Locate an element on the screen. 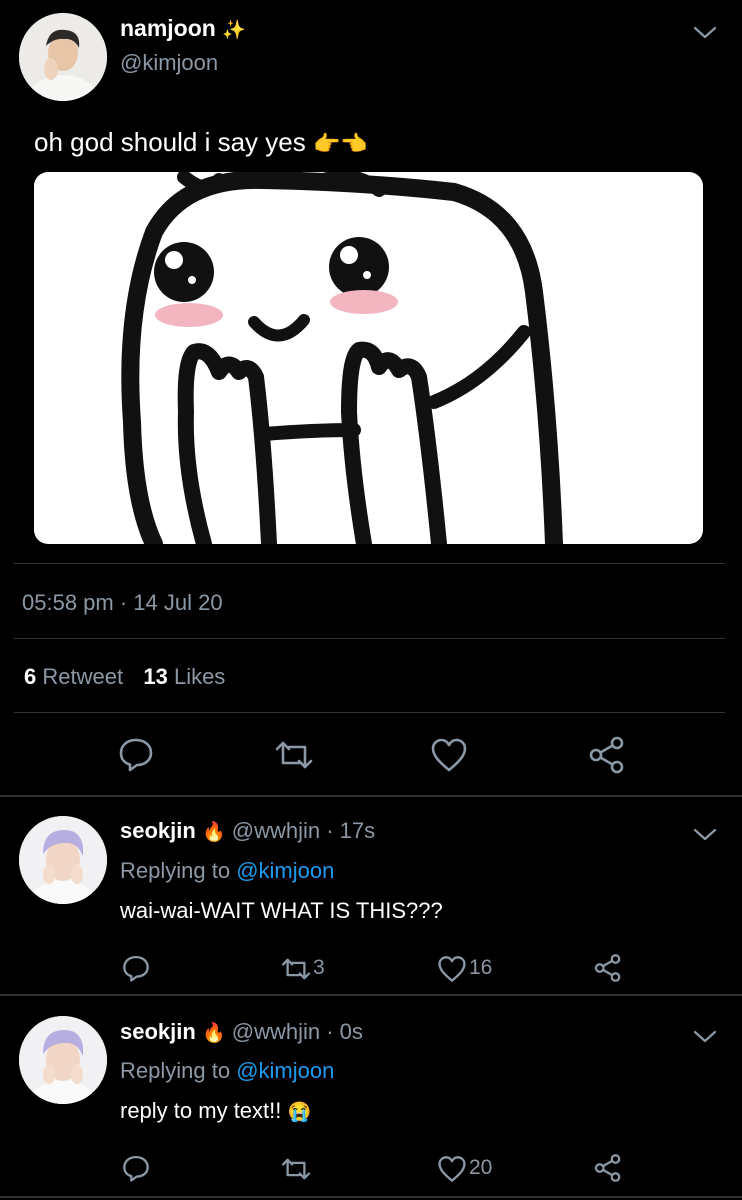  tweet-time: 05:58 pm is located at coordinates (68, 602).